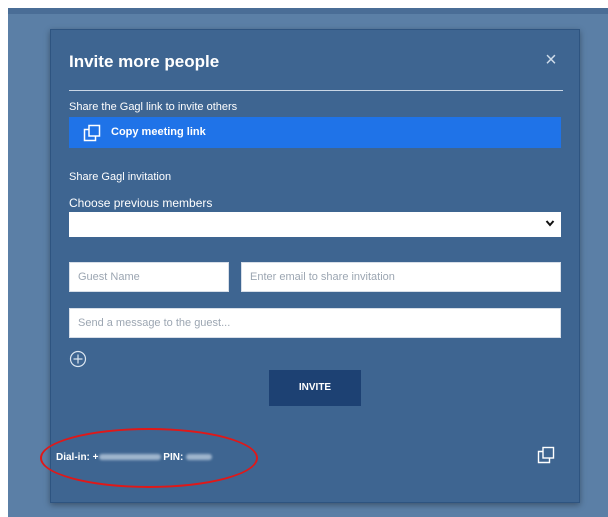  I want to click on copy-meeting-link-button: Copy meeting link, so click(315, 132).